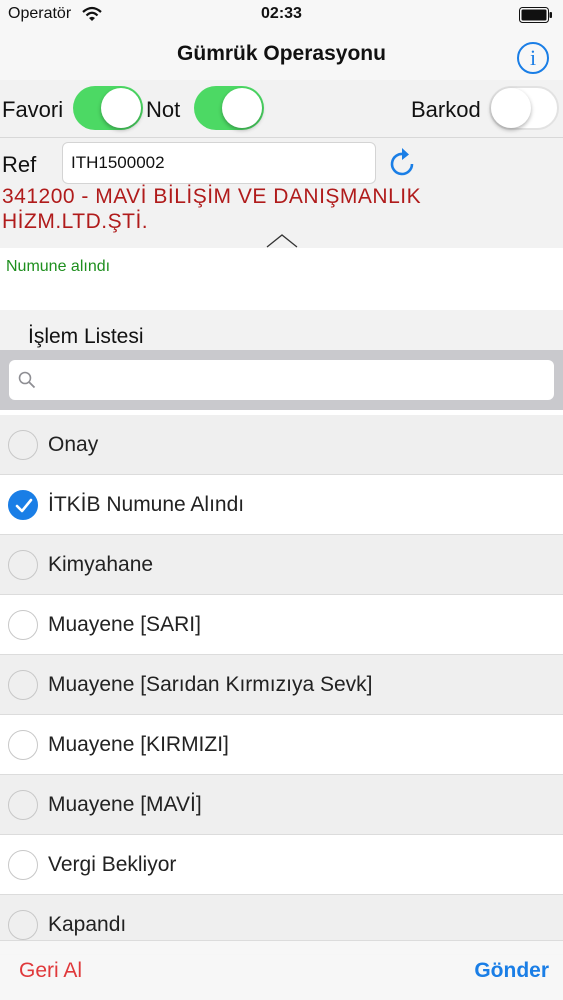 The height and width of the screenshot is (1000, 563). What do you see at coordinates (281, 505) in the screenshot?
I see `list-item: İTKİB Numune Alındı` at bounding box center [281, 505].